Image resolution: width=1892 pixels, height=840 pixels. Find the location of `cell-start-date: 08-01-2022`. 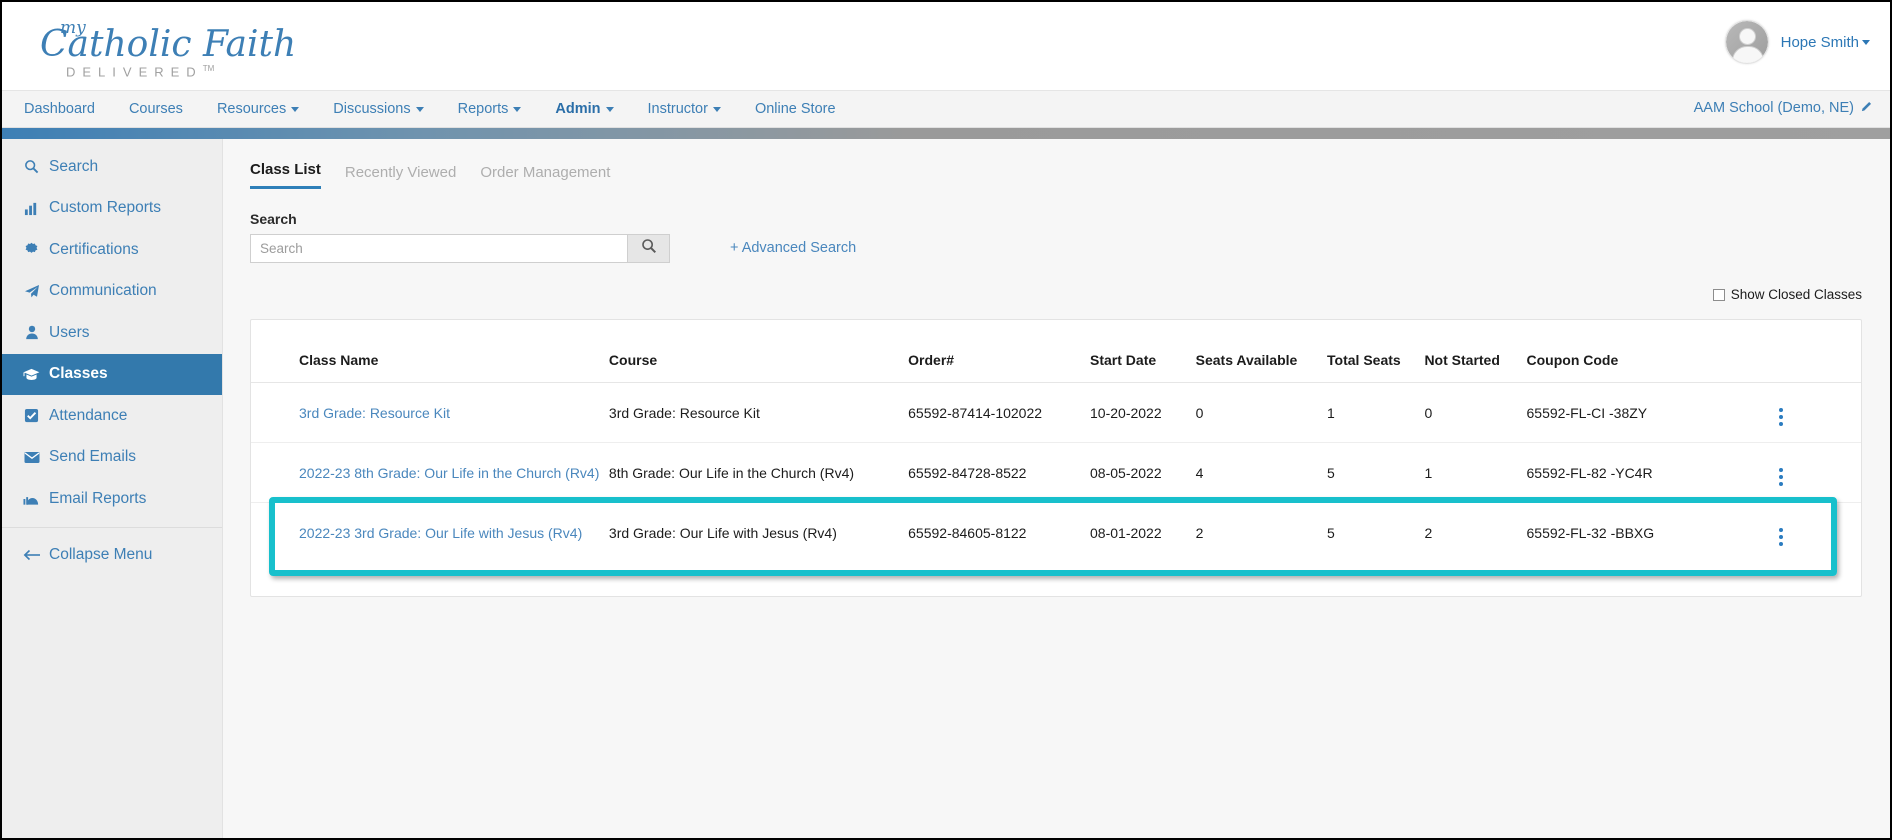

cell-start-date: 08-01-2022 is located at coordinates (1126, 532).